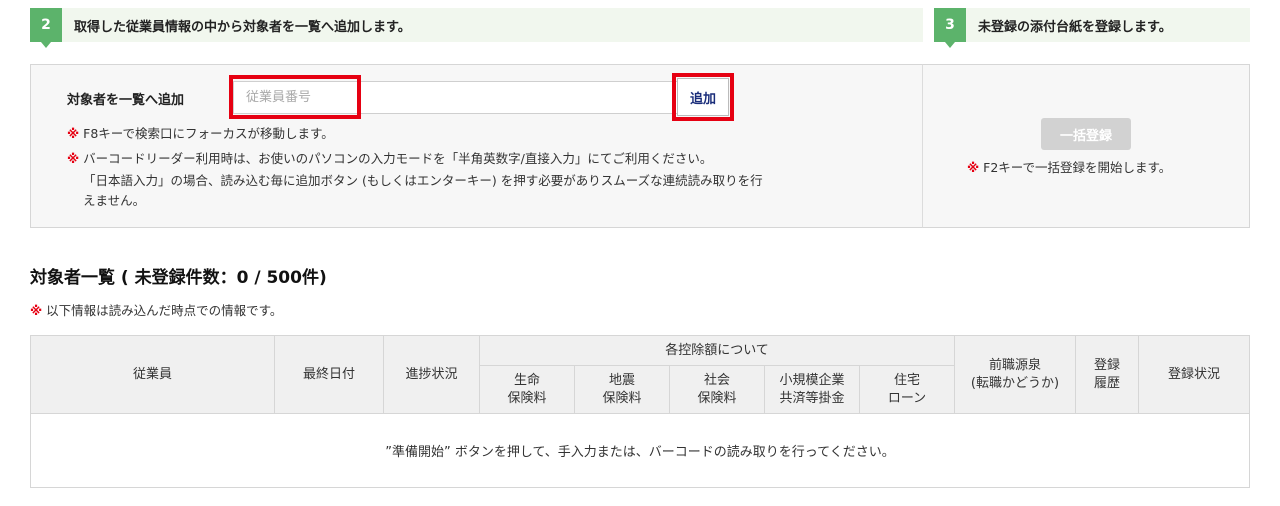 This screenshot has height=506, width=1280. I want to click on bulk-register-note: ※ F2キーで一括登録を開始します。, so click(1069, 166).